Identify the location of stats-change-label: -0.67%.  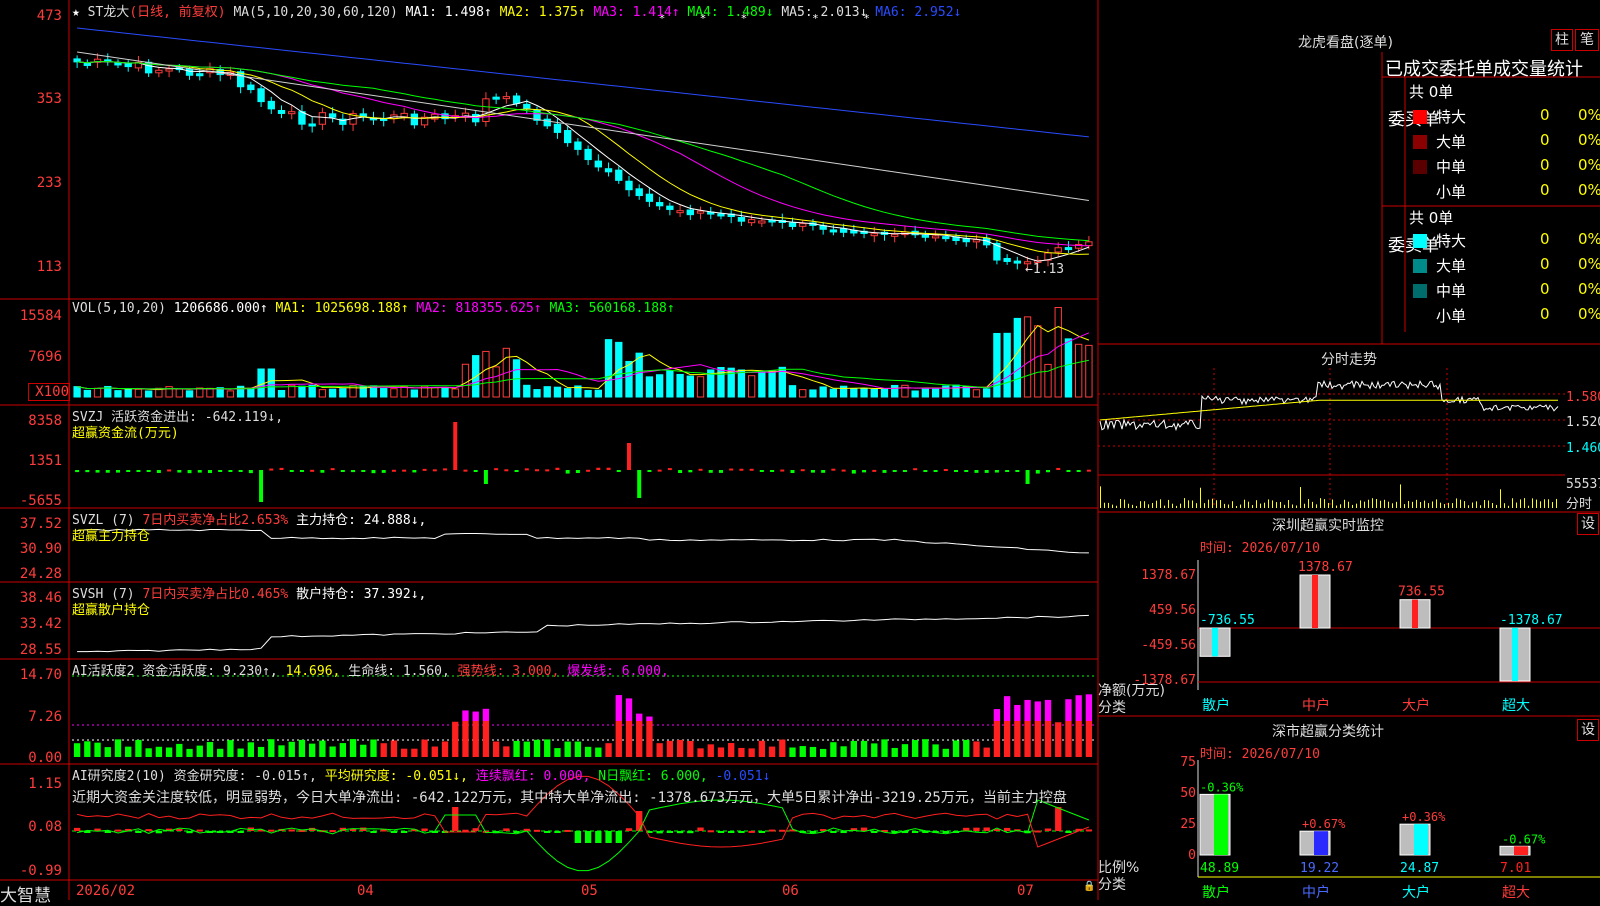
(1524, 839).